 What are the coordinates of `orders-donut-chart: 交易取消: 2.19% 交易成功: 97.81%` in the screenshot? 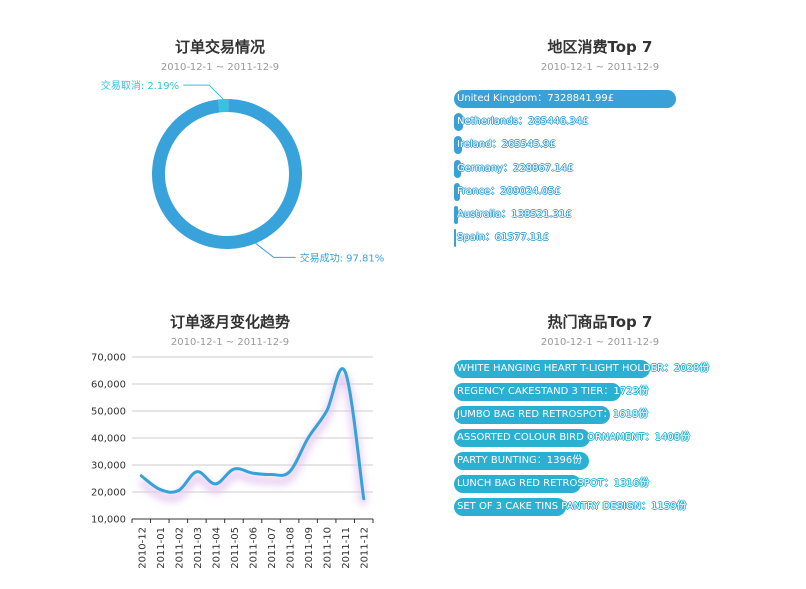 It's located at (243, 171).